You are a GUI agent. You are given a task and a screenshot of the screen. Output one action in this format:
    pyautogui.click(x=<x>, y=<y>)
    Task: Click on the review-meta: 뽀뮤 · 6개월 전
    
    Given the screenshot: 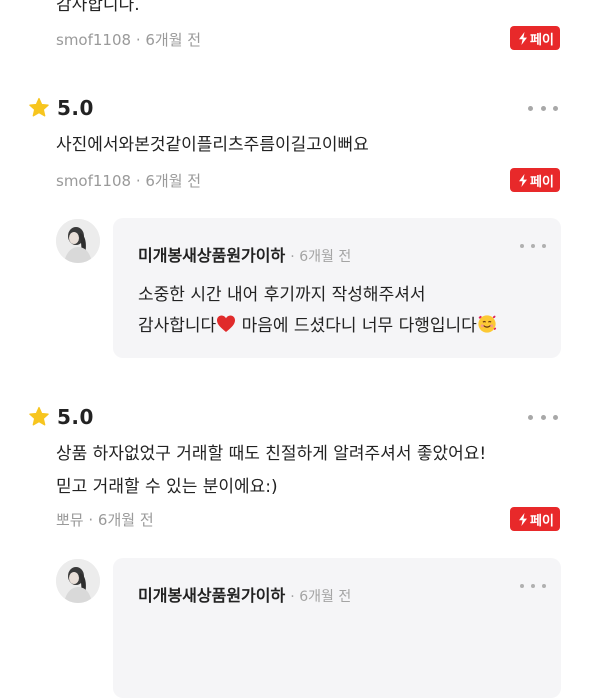 What is the action you would take?
    pyautogui.click(x=105, y=519)
    